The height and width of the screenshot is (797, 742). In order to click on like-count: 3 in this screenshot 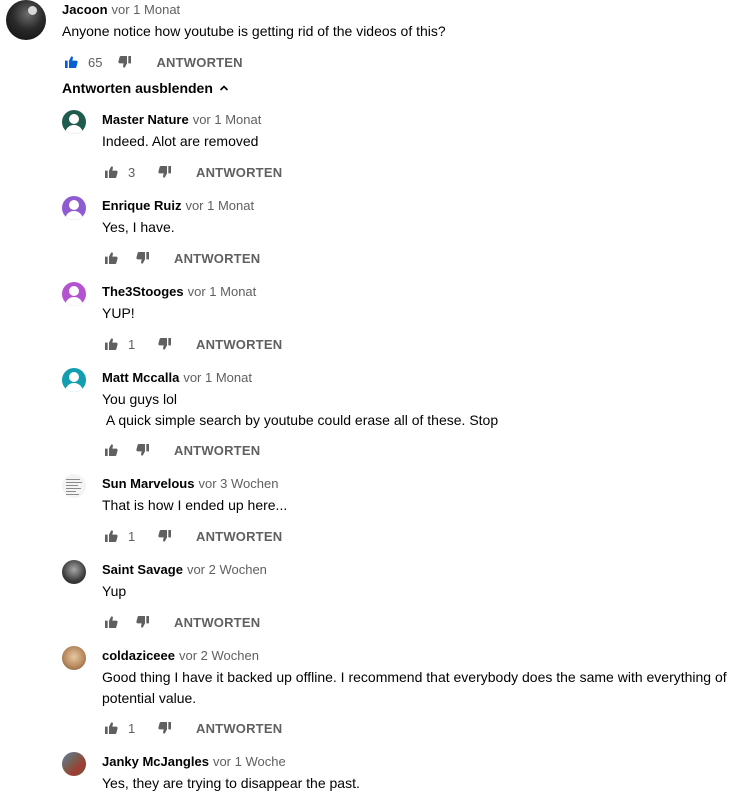, I will do `click(132, 172)`.